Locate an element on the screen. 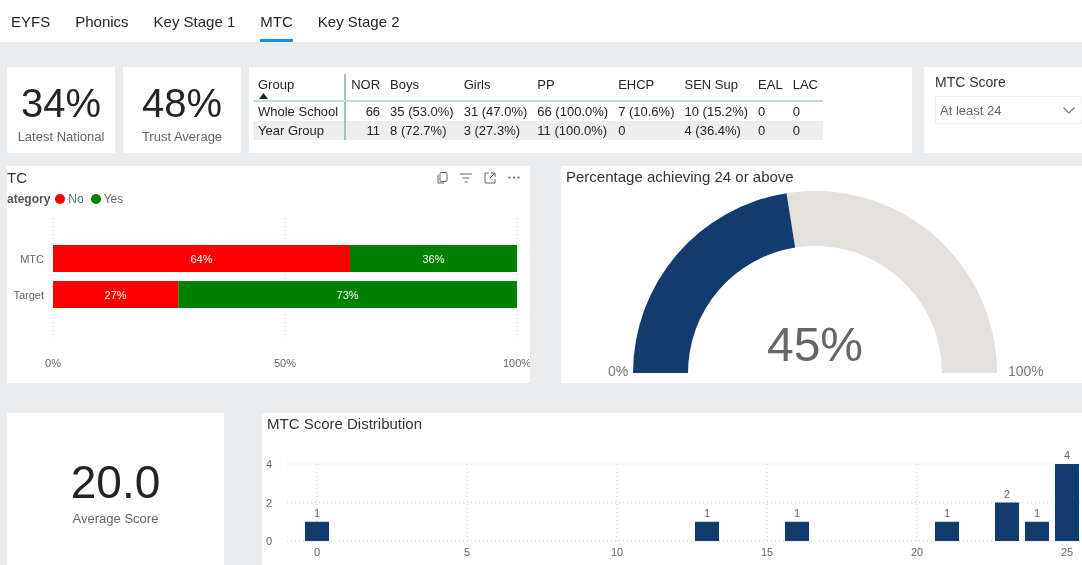 This screenshot has height=565, width=1082. axis-label: 25 is located at coordinates (1067, 552).